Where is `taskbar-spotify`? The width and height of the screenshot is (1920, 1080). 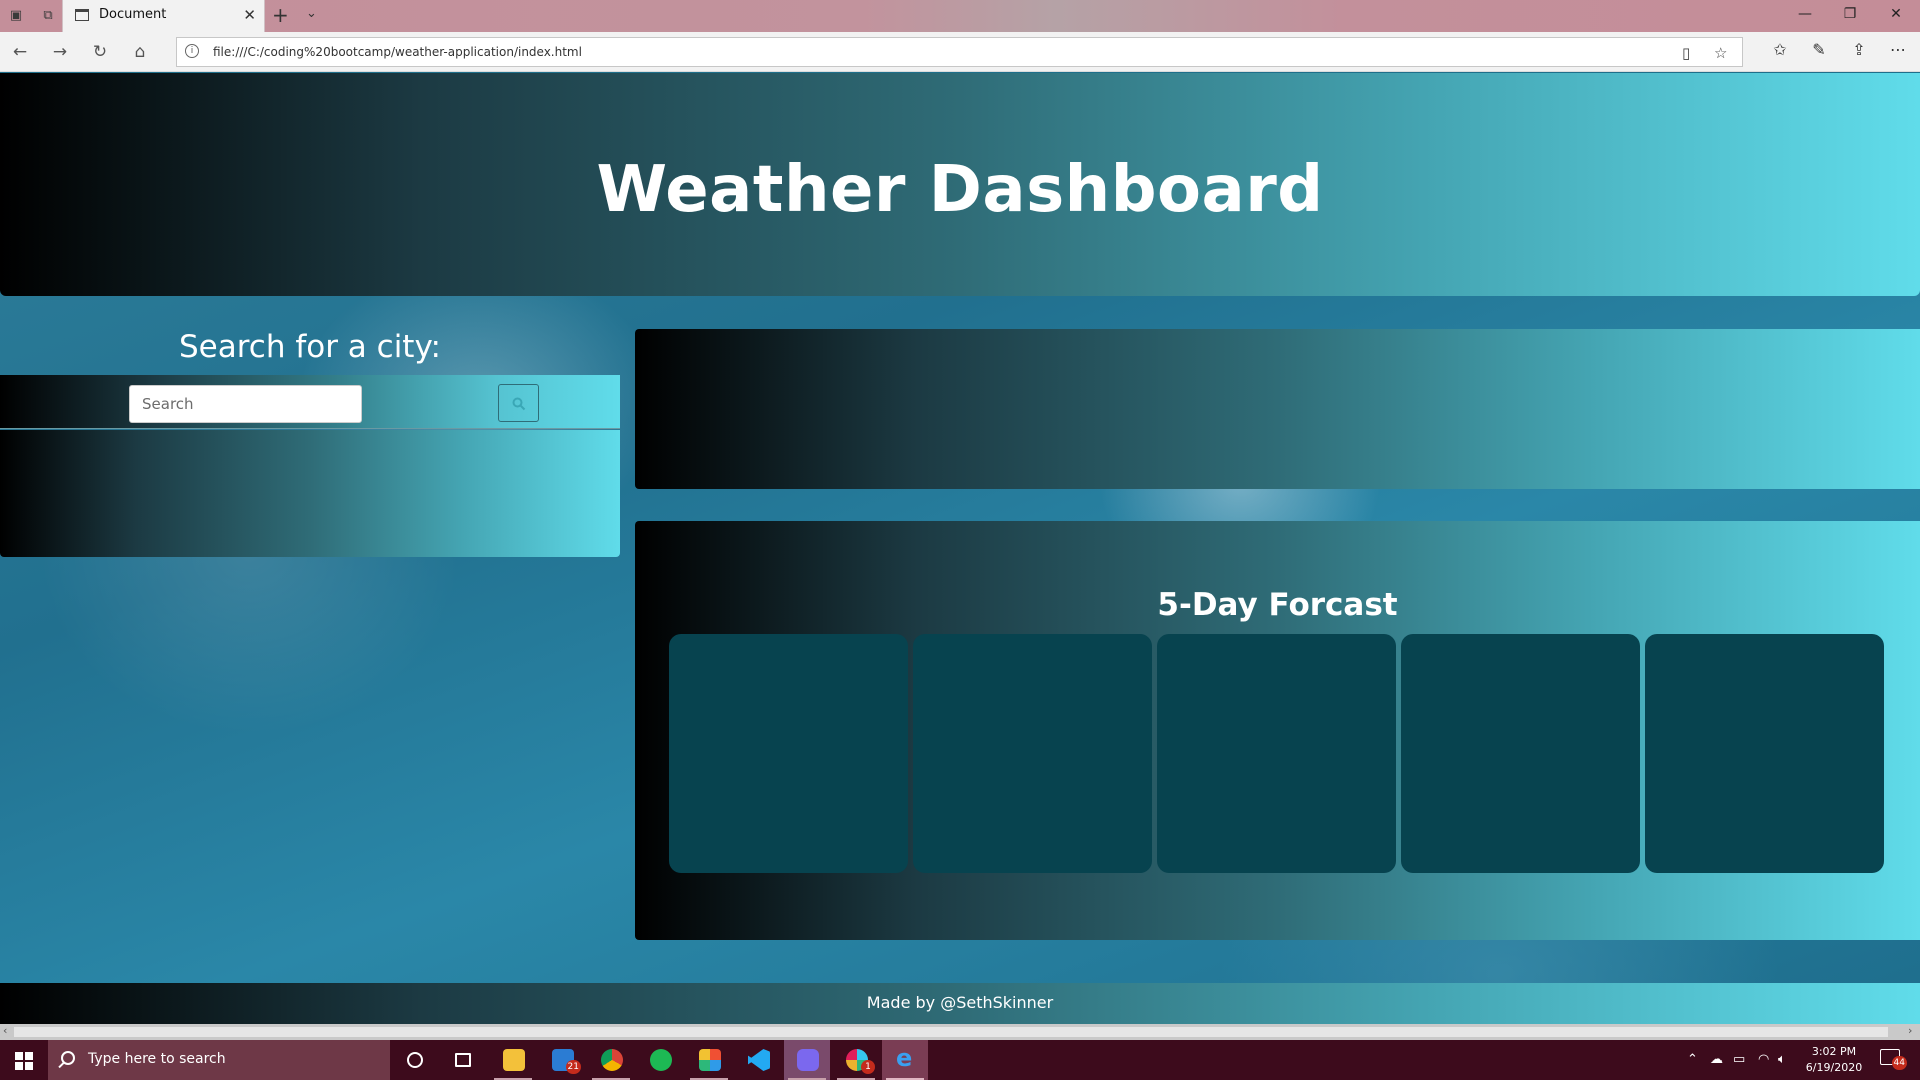 taskbar-spotify is located at coordinates (660, 1060).